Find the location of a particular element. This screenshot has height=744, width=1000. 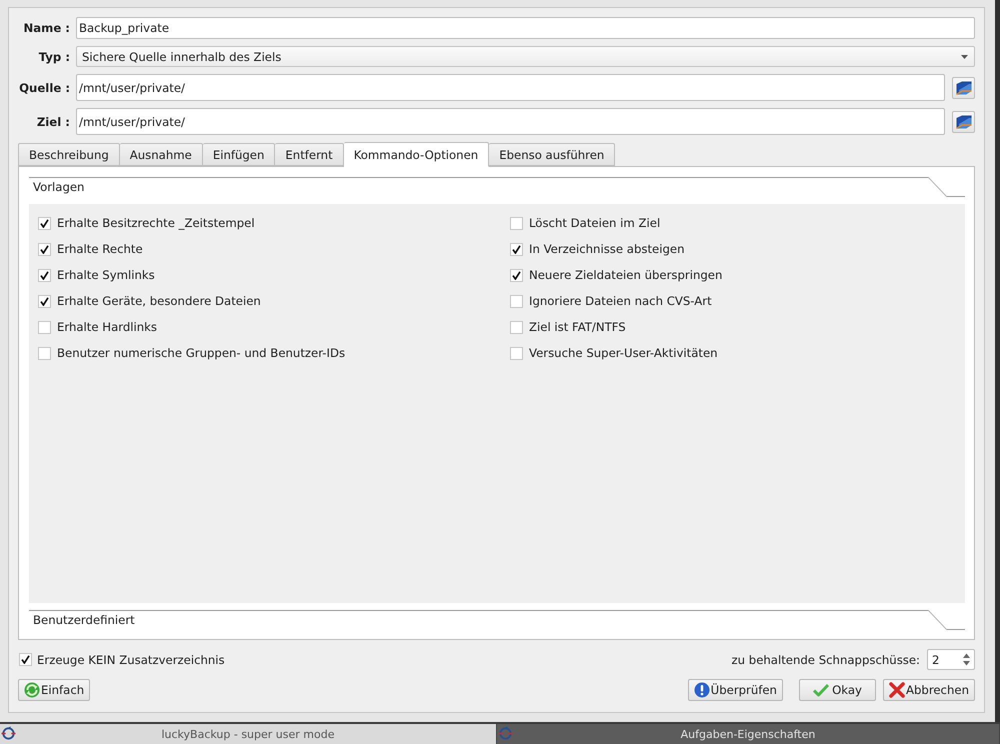

exclamation-icon is located at coordinates (702, 690).